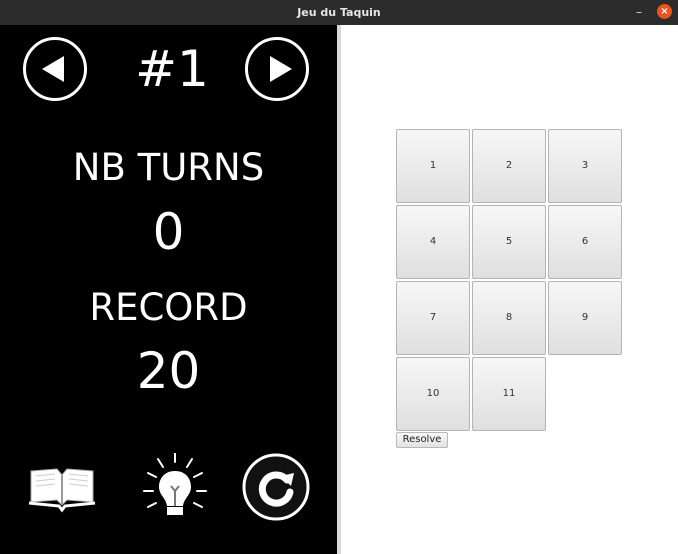 The image size is (678, 554). Describe the element at coordinates (509, 166) in the screenshot. I see `tile-2: 2` at that location.